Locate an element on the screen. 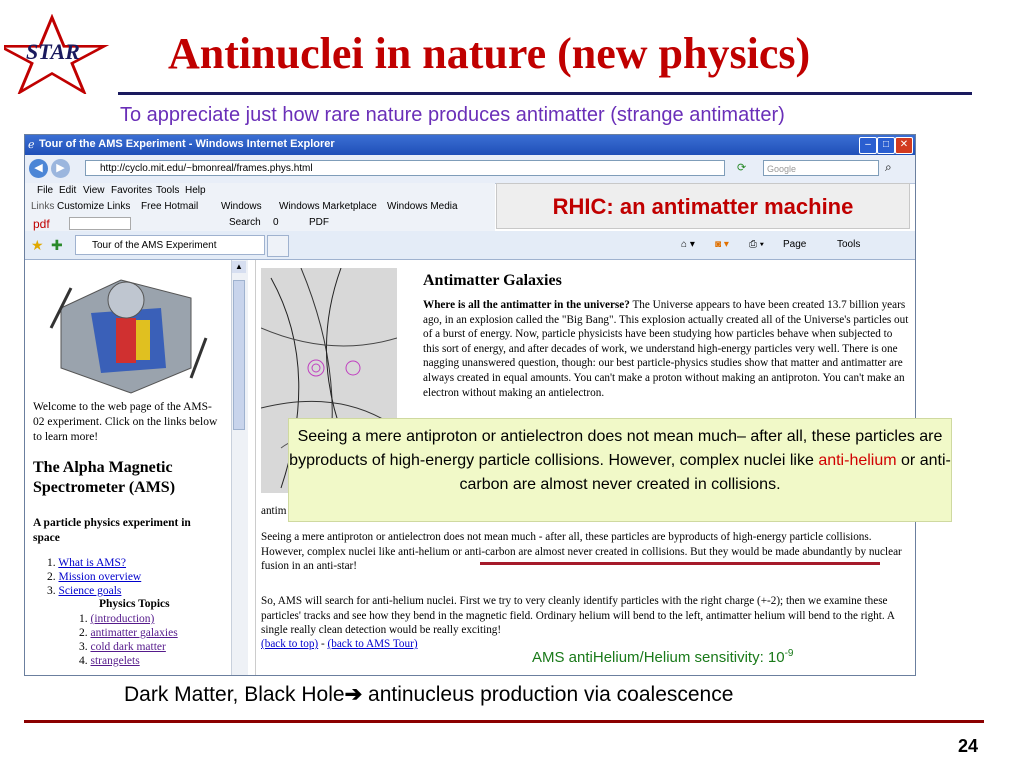 This screenshot has height=768, width=1024. bottom-caption-suffix: antinucleus production via coalescence is located at coordinates (548, 694).